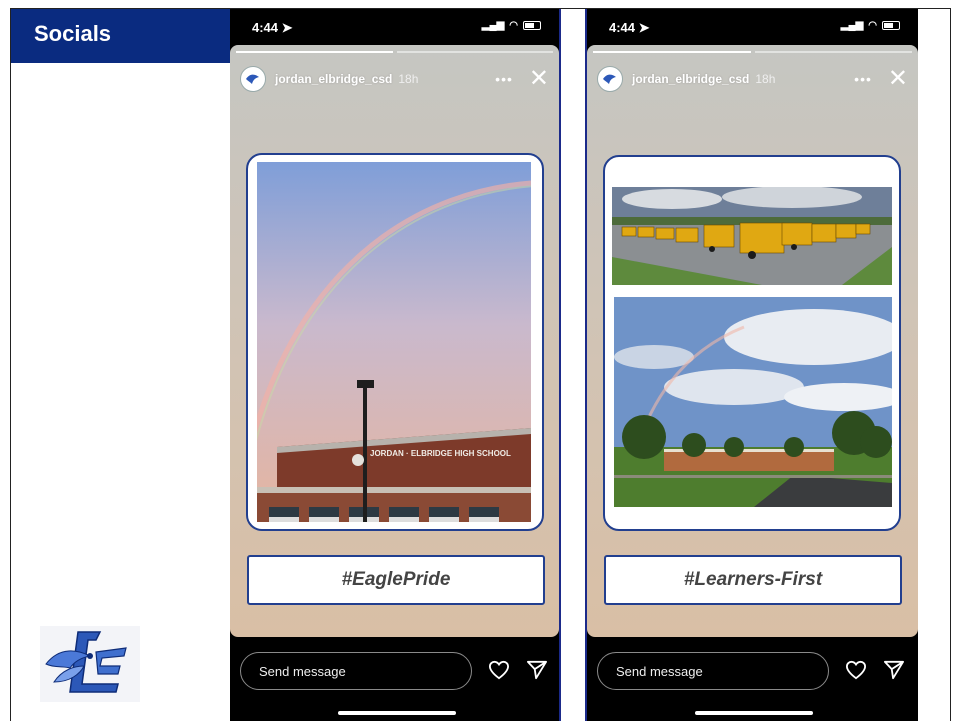  I want to click on building-sign: JORDAN · ELBRIDGE HIGH SCHOOL, so click(440, 453).